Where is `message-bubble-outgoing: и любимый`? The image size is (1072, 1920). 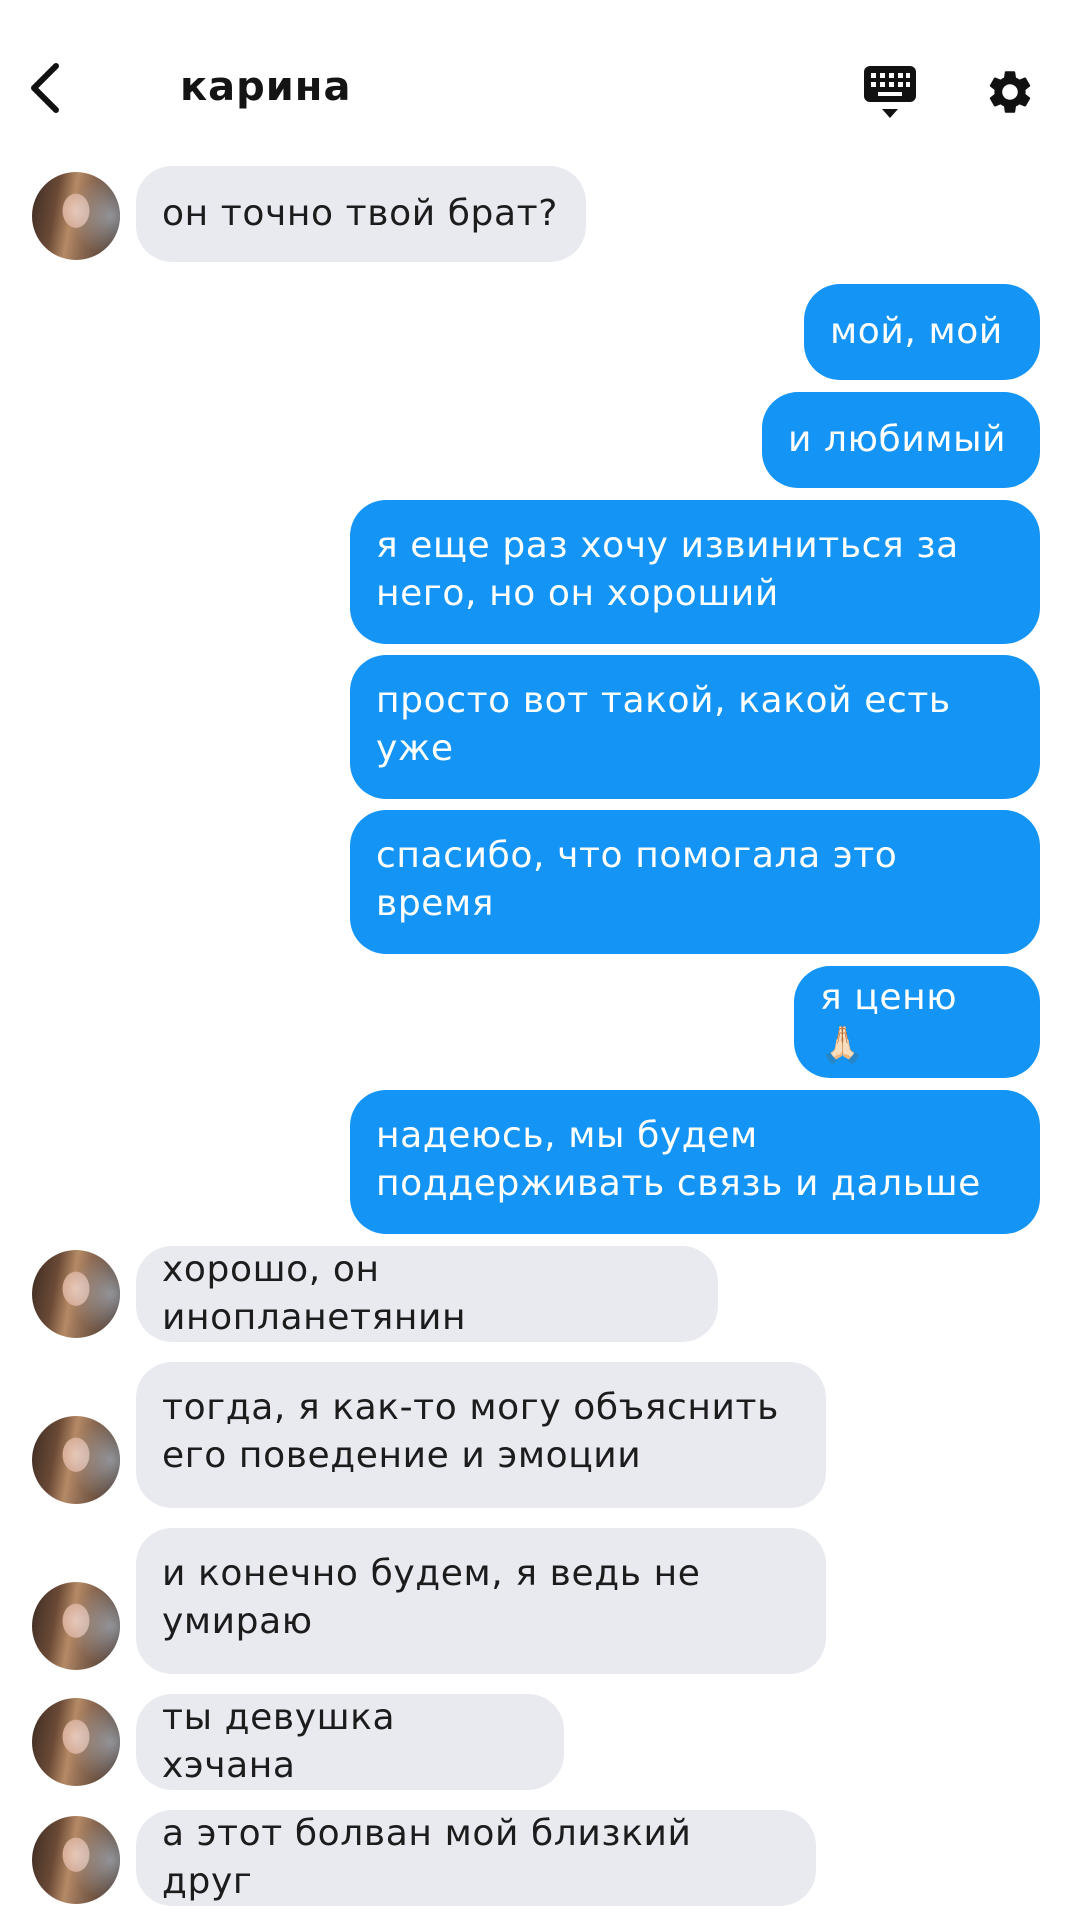
message-bubble-outgoing: и любимый is located at coordinates (901, 440).